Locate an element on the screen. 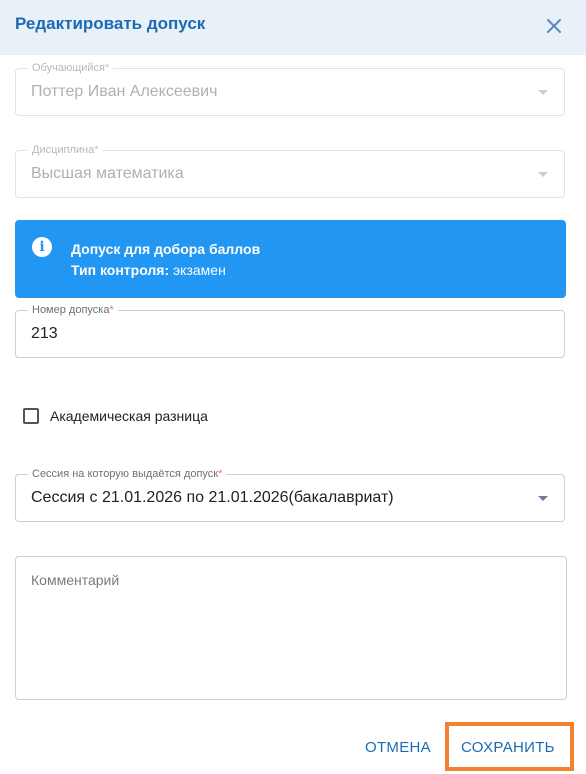 Image resolution: width=586 pixels, height=774 pixels. discipline-select: Дисциплина* Высшая математика is located at coordinates (290, 171).